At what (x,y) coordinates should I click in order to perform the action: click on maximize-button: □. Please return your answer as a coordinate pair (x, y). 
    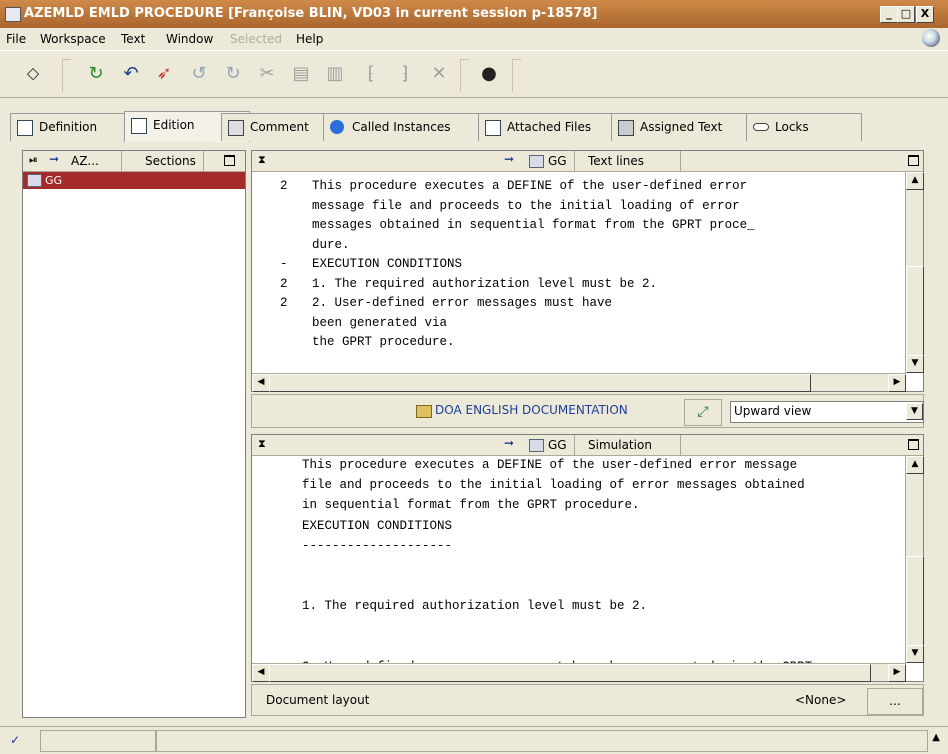
    Looking at the image, I should click on (906, 14).